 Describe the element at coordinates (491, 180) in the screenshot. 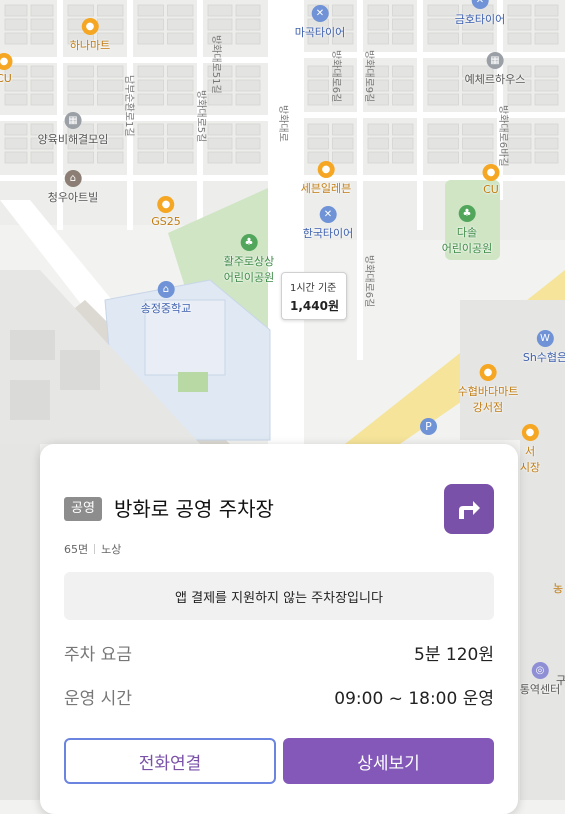

I see `poi-cu-right: ● CU` at that location.